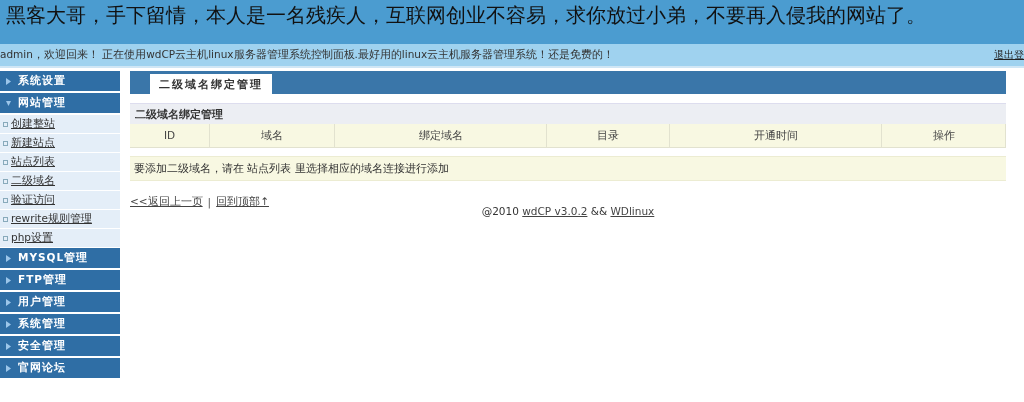 Image resolution: width=1024 pixels, height=402 pixels. I want to click on section-label: 系统管理, so click(42, 324).